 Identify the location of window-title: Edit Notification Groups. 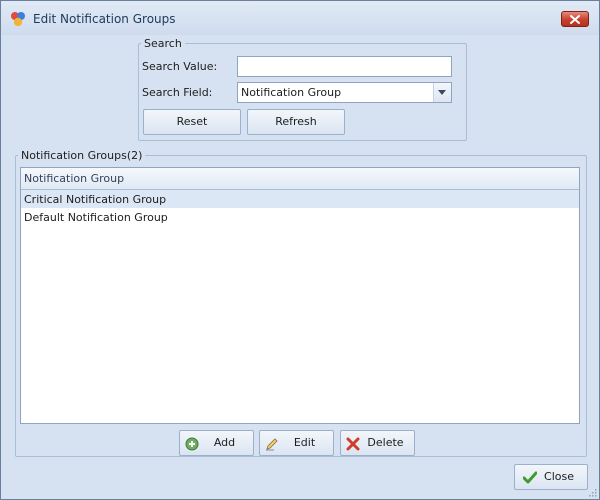
(104, 19).